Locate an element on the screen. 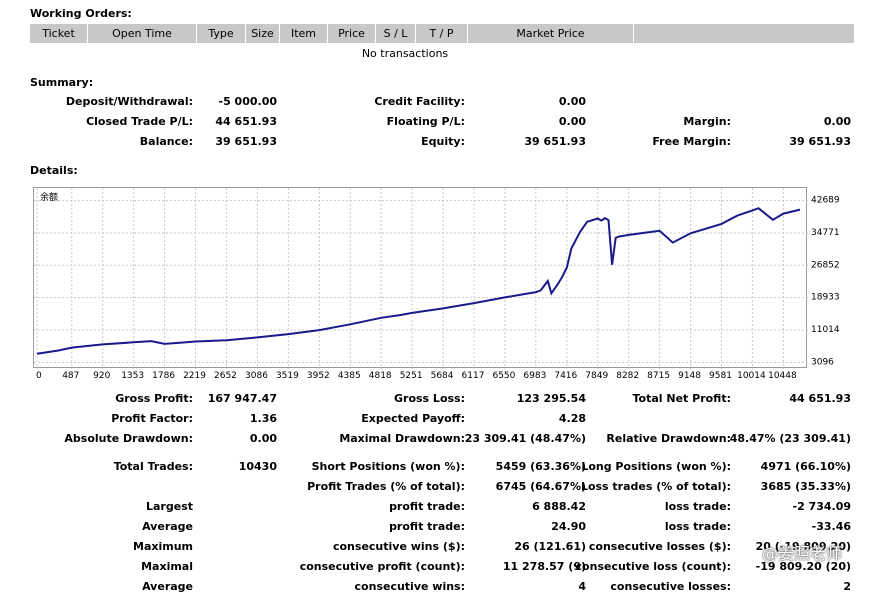 The width and height of the screenshot is (895, 593). average2-label: Average is located at coordinates (167, 586).